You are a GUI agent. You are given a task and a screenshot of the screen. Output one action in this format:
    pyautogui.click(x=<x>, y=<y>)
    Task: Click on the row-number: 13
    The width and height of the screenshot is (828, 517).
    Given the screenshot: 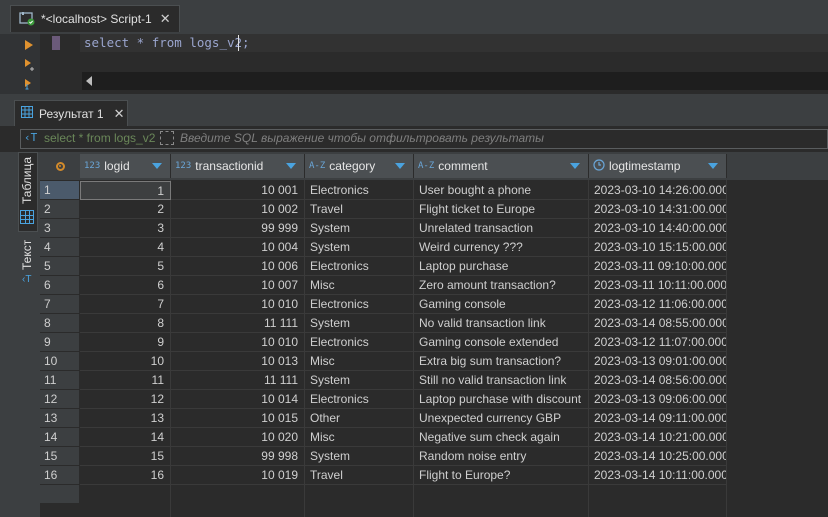 What is the action you would take?
    pyautogui.click(x=60, y=418)
    